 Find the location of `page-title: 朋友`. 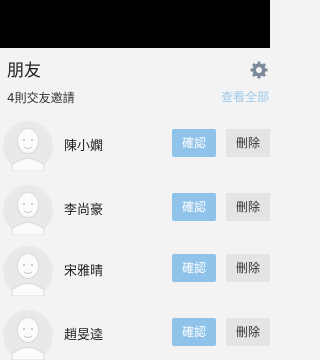

page-title: 朋友 is located at coordinates (24, 71).